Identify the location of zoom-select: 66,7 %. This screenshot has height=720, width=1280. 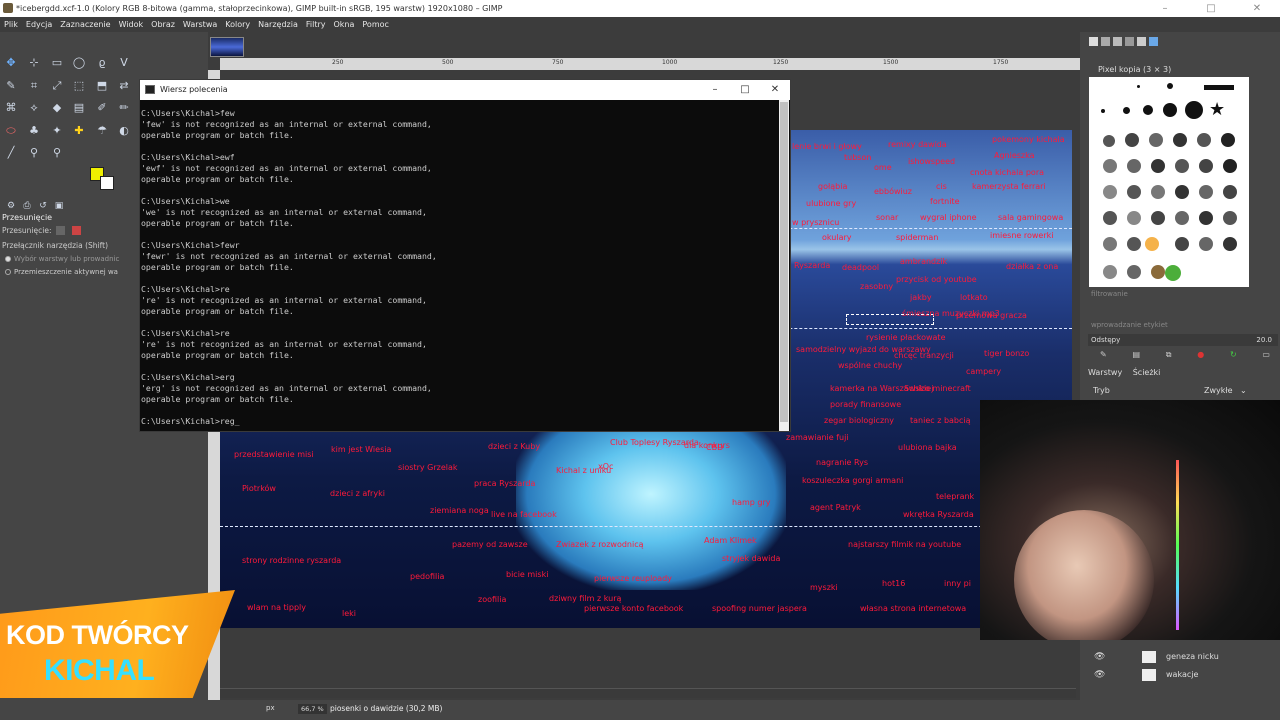
(312, 709).